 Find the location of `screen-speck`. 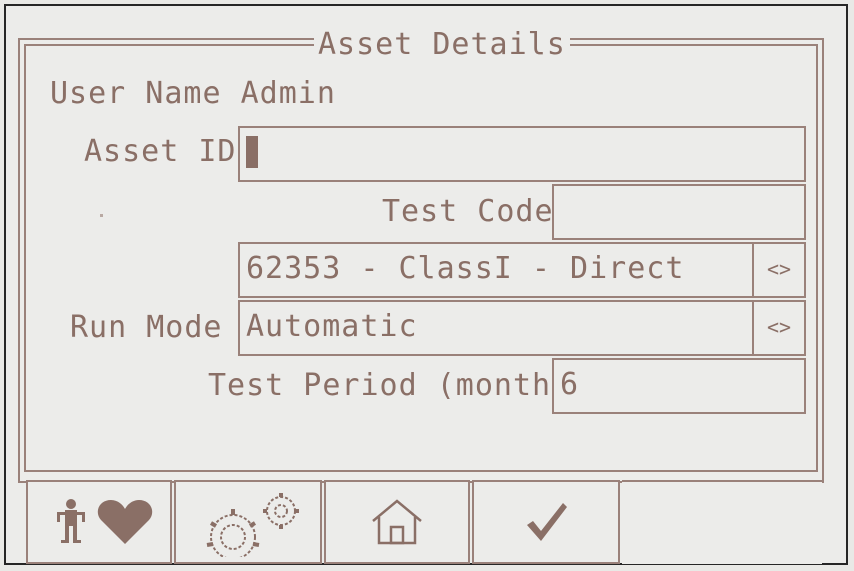

screen-speck is located at coordinates (101, 215).